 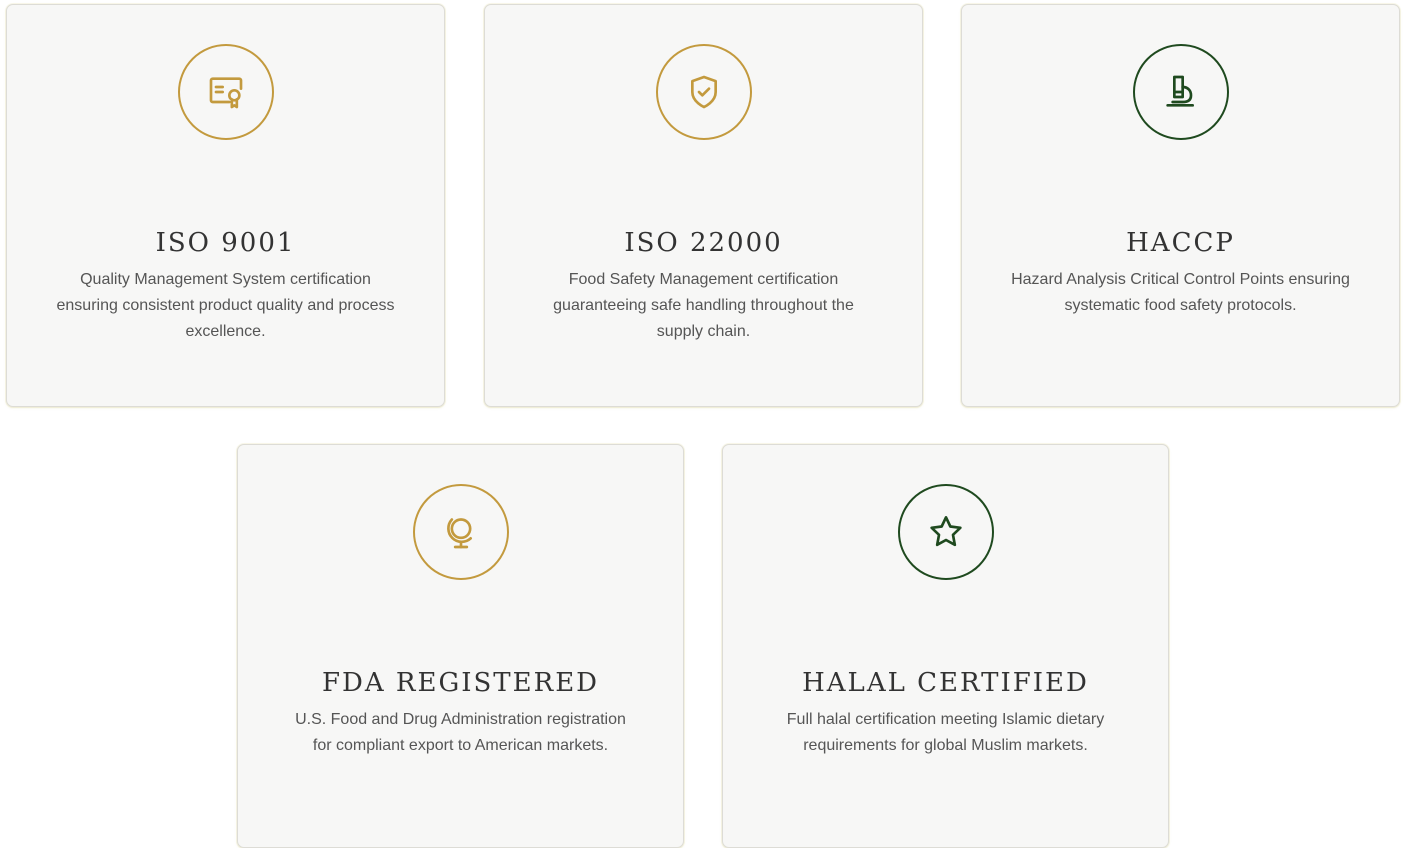 I want to click on card-title: HALAL CERTIFIED, so click(x=945, y=683).